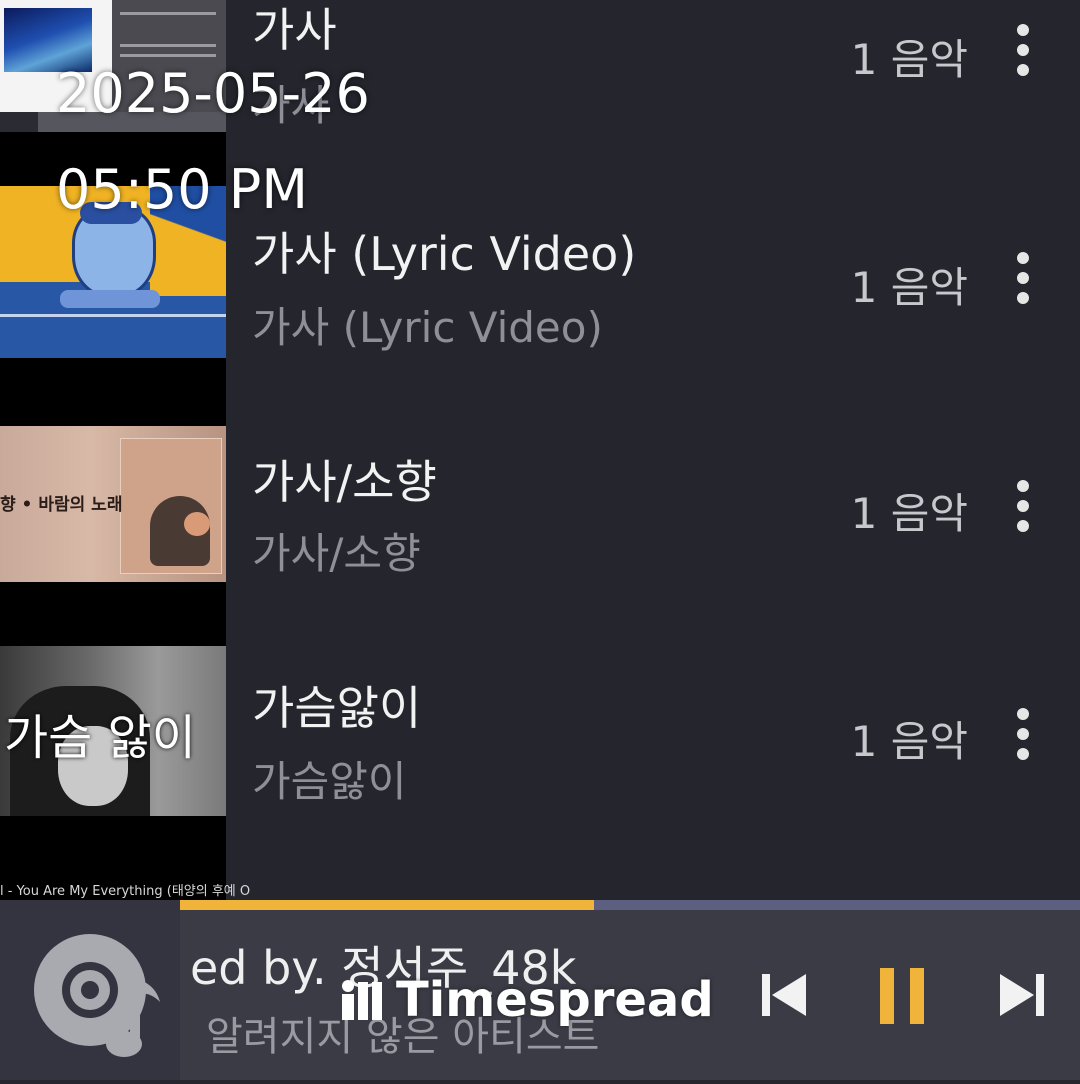 The image size is (1080, 1084). What do you see at coordinates (555, 1000) in the screenshot?
I see `watermark-text: Timespread` at bounding box center [555, 1000].